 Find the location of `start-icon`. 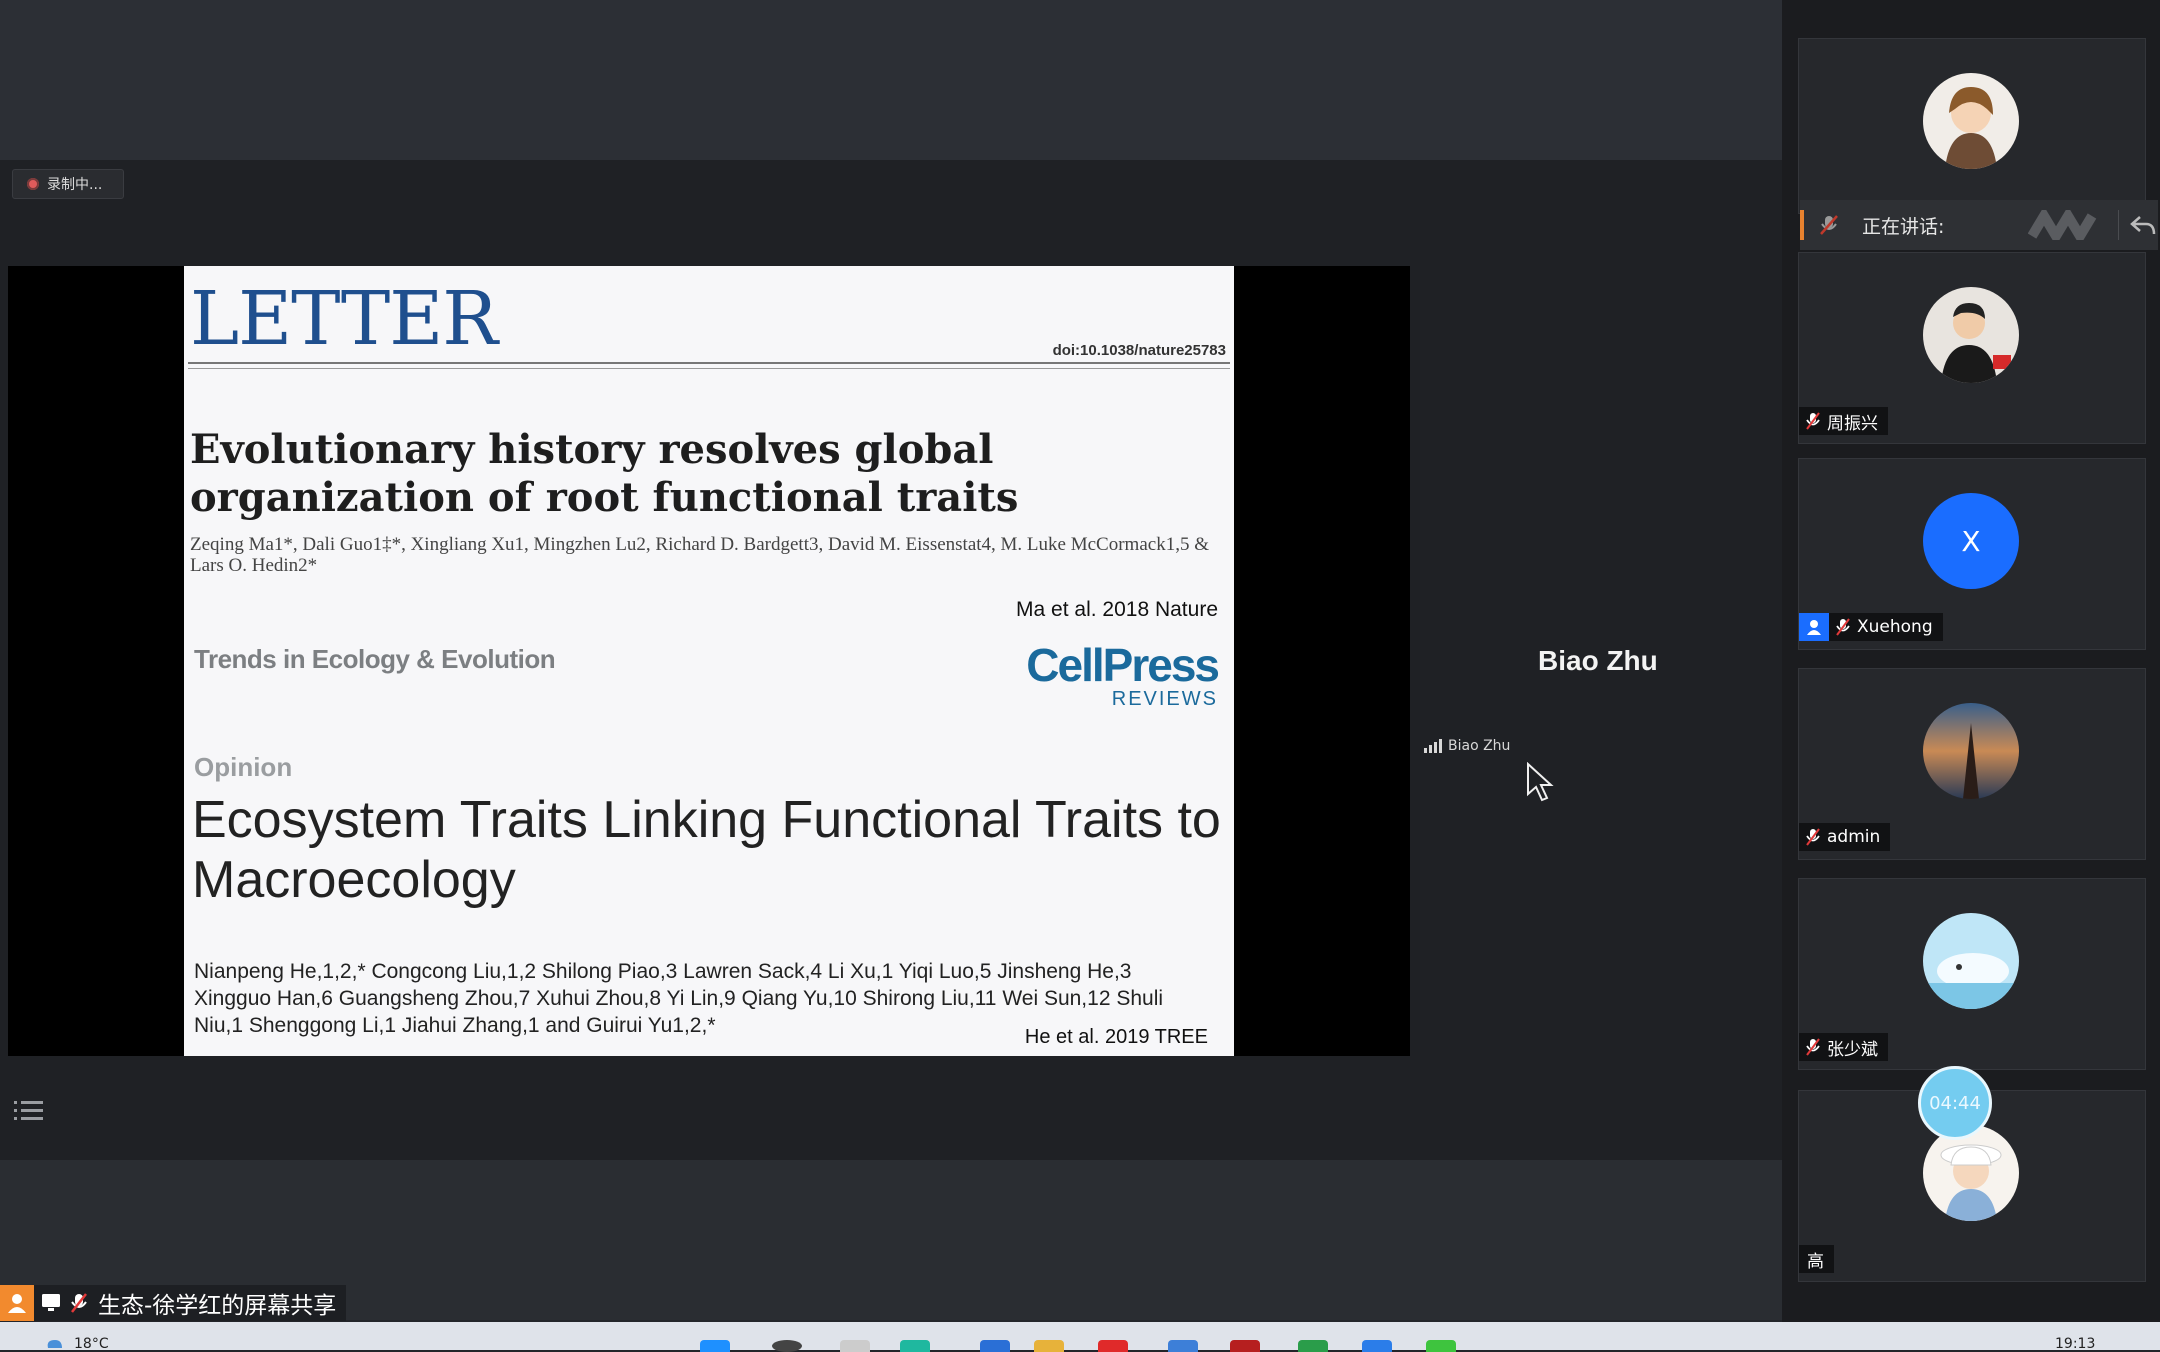

start-icon is located at coordinates (715, 1346).